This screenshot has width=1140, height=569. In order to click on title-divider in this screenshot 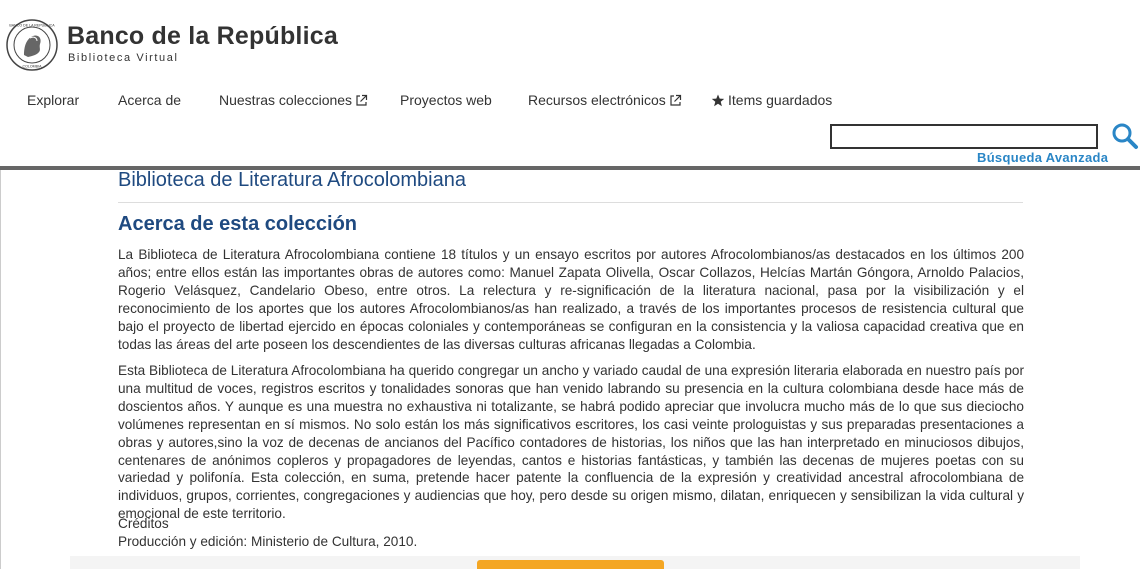, I will do `click(570, 202)`.